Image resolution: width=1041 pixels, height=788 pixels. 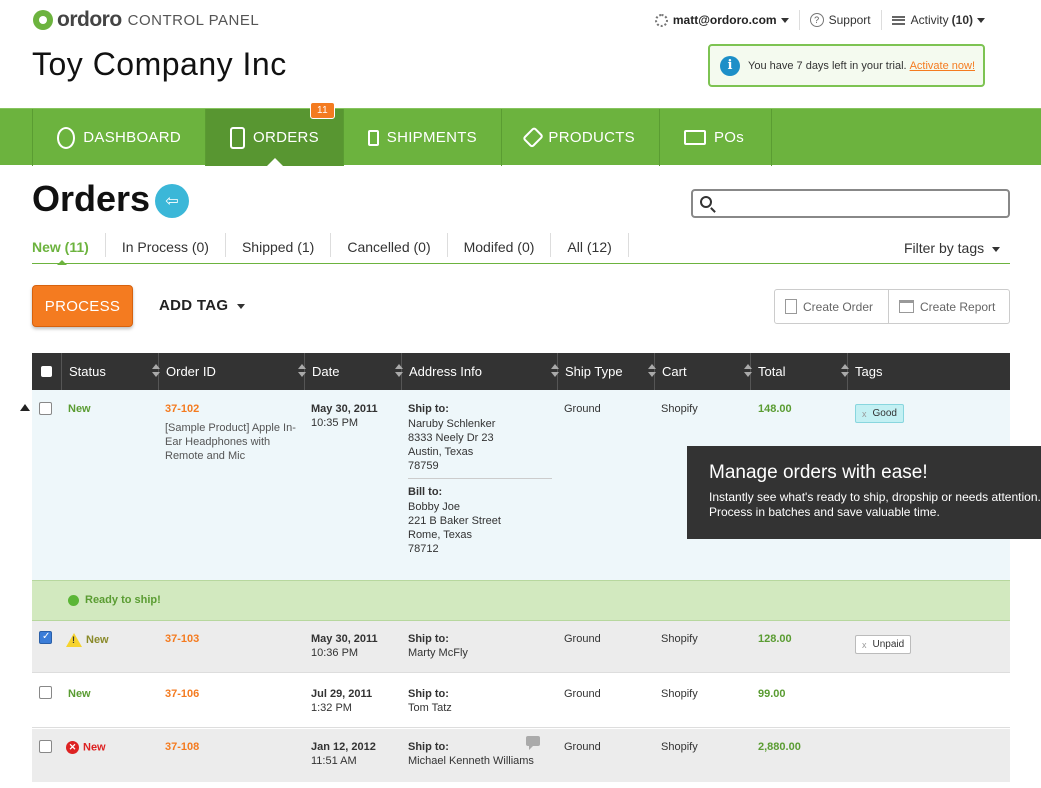 I want to click on column-header-cart: Cart, so click(x=703, y=371).